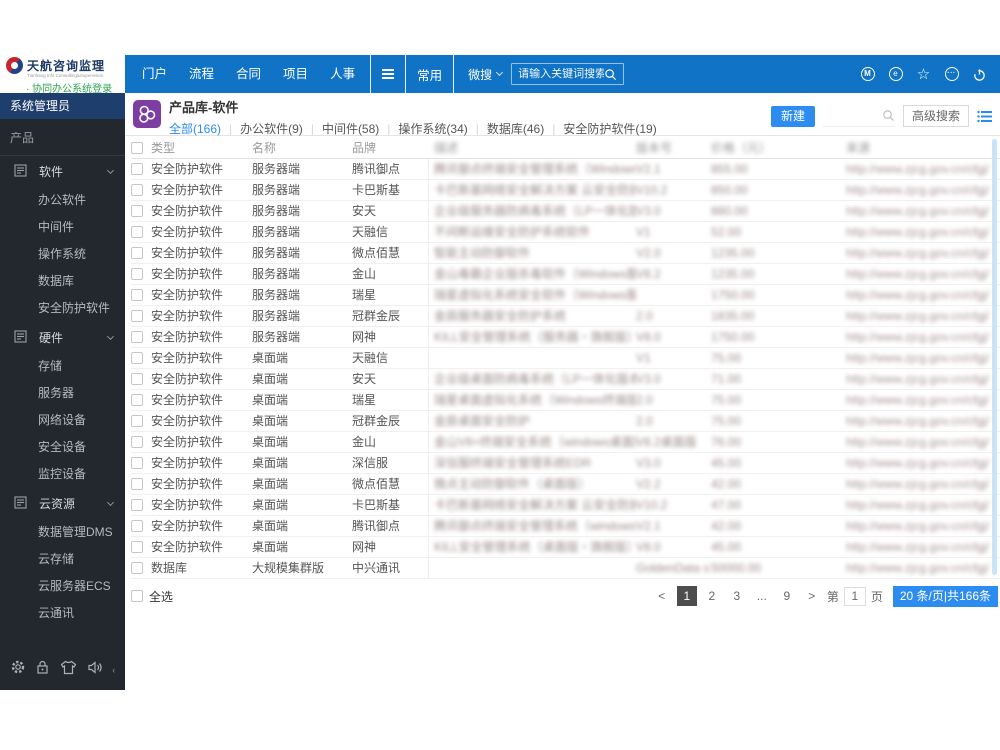 This screenshot has width=1000, height=750. Describe the element at coordinates (787, 596) in the screenshot. I see `page-button-9: 9` at that location.